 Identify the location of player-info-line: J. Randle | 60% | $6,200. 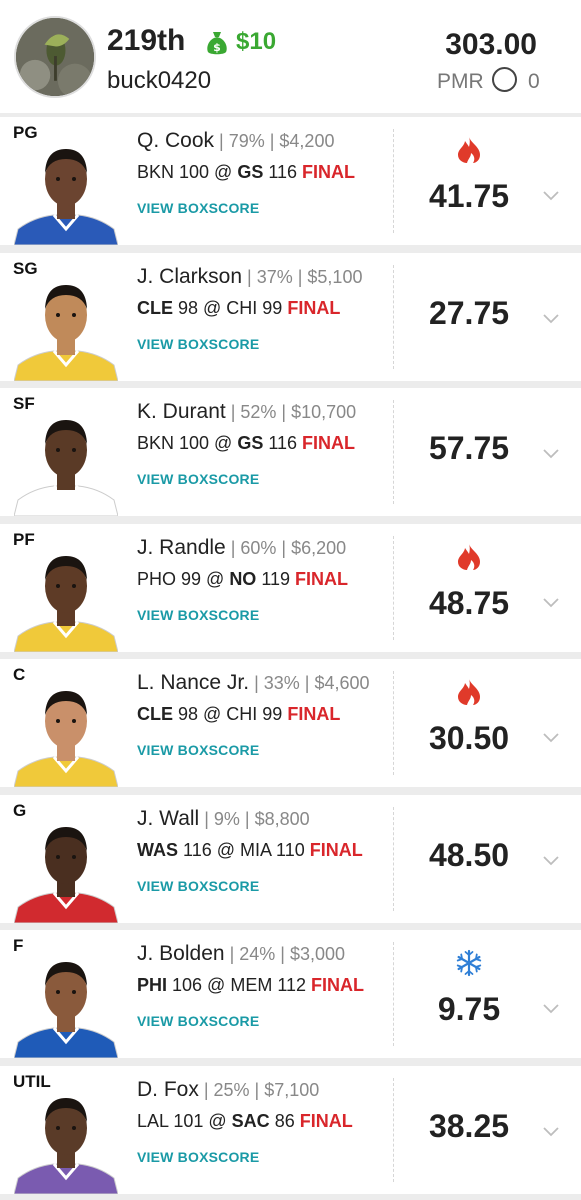
(241, 548).